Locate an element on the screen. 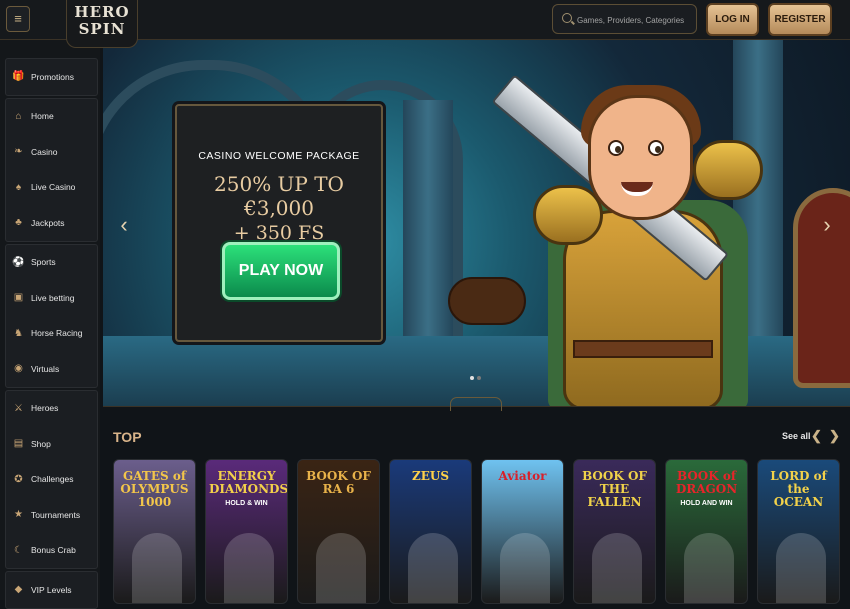 The image size is (850, 609). game-tile: BOOK of DRAGON HOLD AND WIN is located at coordinates (706, 531).